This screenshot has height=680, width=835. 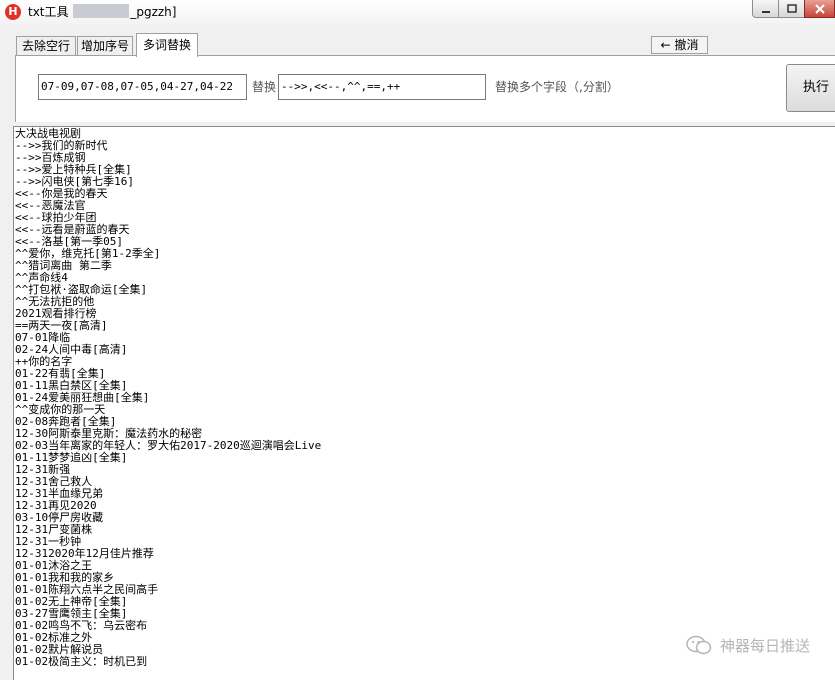 What do you see at coordinates (264, 87) in the screenshot?
I see `replace-label: 替换` at bounding box center [264, 87].